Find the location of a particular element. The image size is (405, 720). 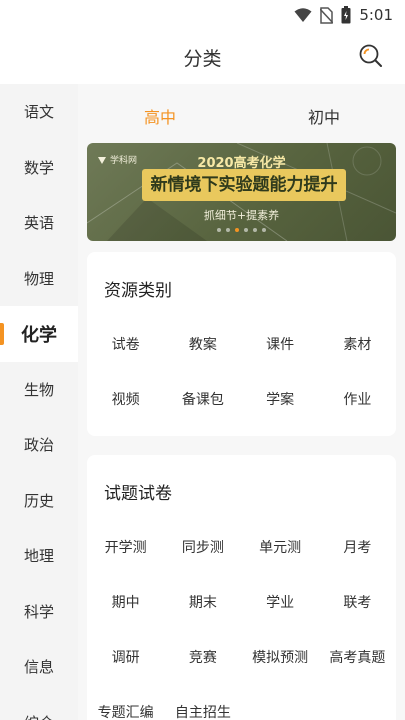

sidebar-item-geography: 地理 is located at coordinates (39, 556).